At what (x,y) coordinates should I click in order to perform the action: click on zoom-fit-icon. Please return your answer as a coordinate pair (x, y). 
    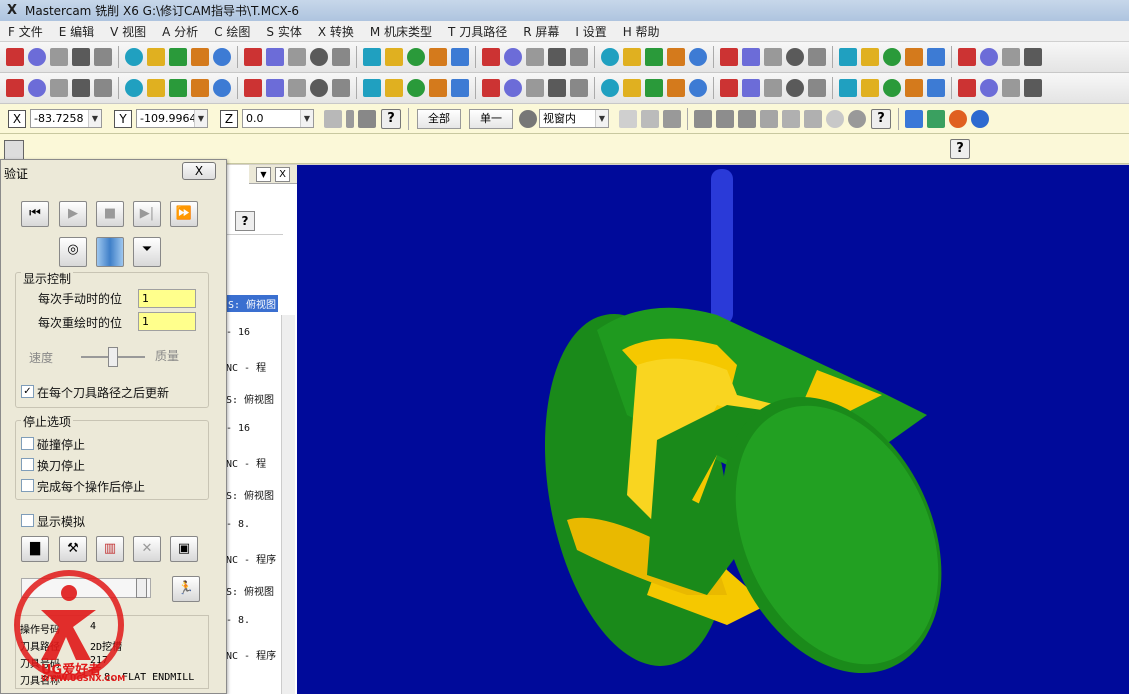
    Looking at the image, I should click on (914, 57).